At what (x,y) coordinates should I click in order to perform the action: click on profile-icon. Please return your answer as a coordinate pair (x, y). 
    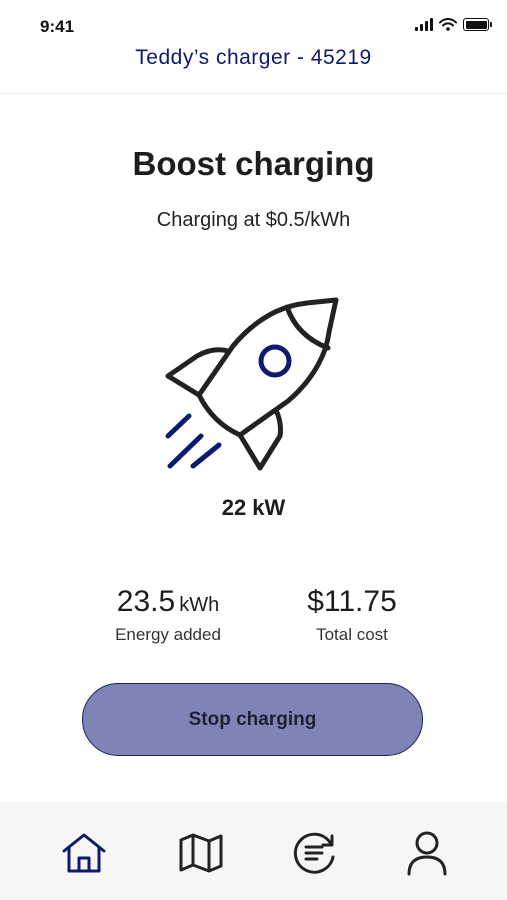
    Looking at the image, I should click on (427, 853).